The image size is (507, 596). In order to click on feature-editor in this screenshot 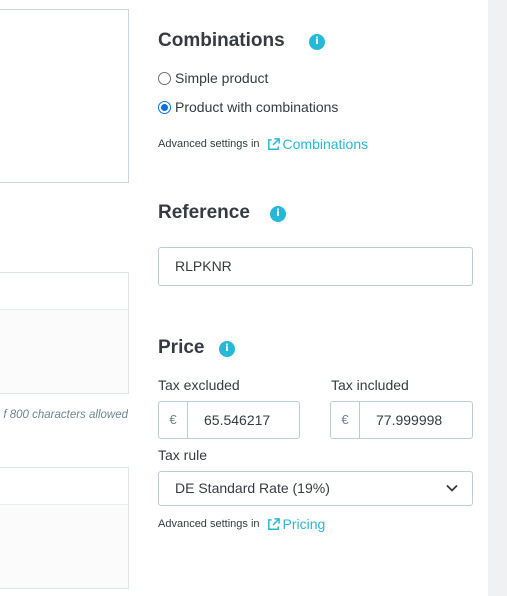, I will do `click(64, 528)`.